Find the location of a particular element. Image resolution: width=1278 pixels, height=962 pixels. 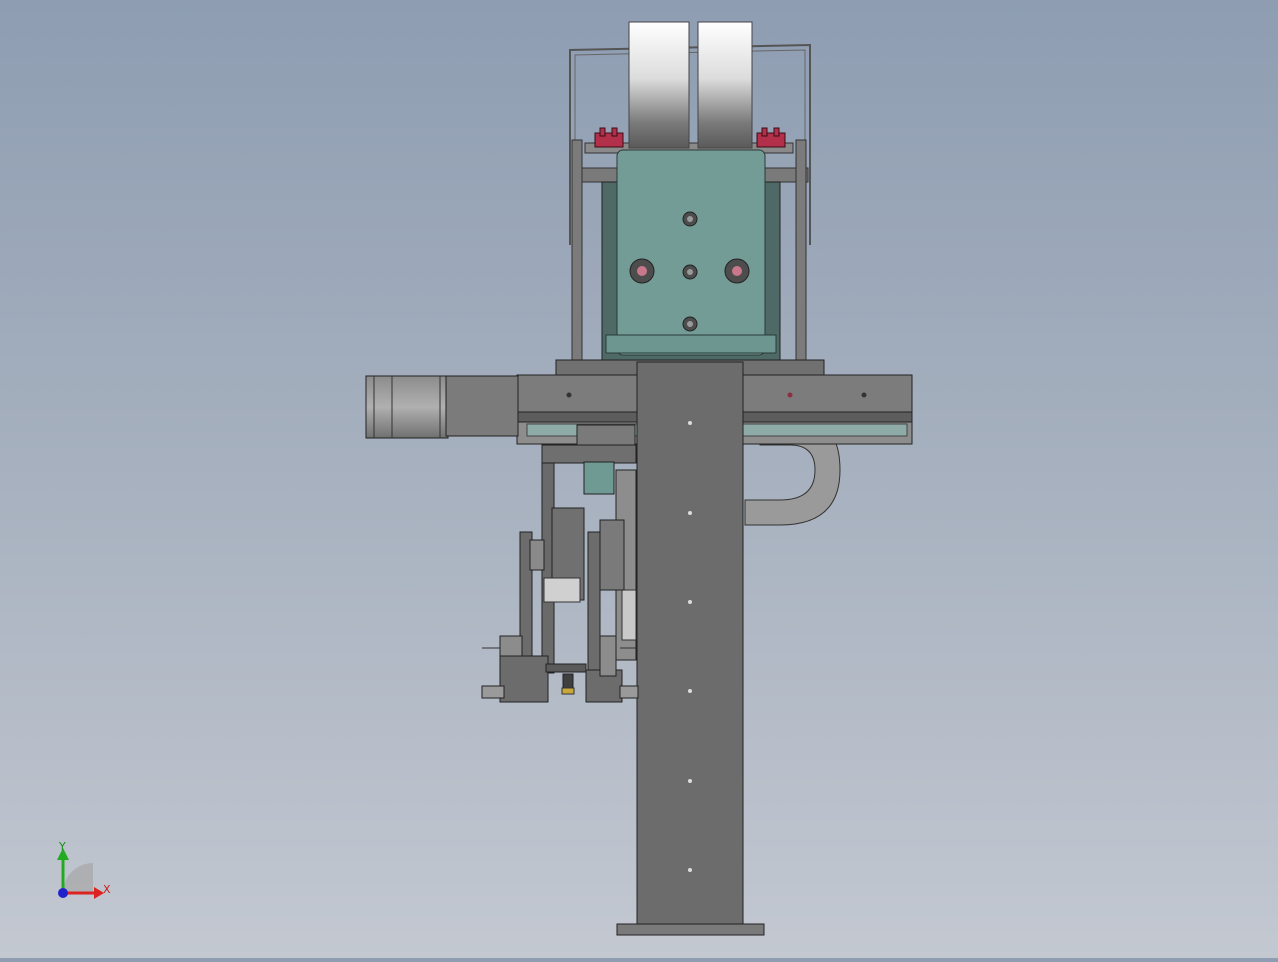

x-axis-label: X is located at coordinates (107, 889).